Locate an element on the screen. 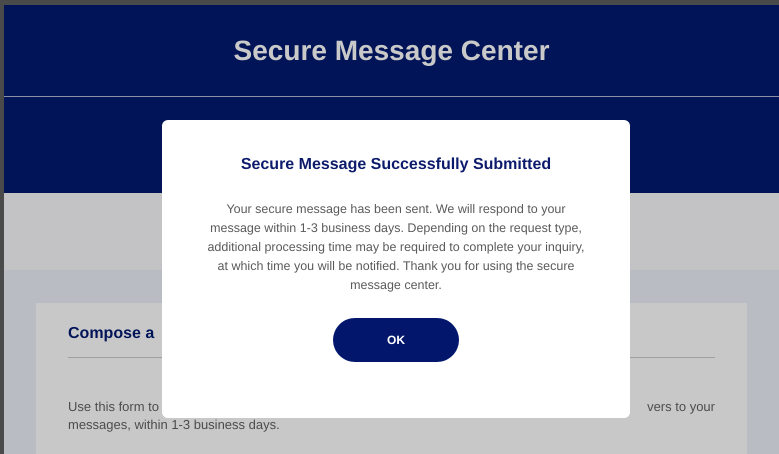  page-title: Secure Message Center is located at coordinates (392, 50).